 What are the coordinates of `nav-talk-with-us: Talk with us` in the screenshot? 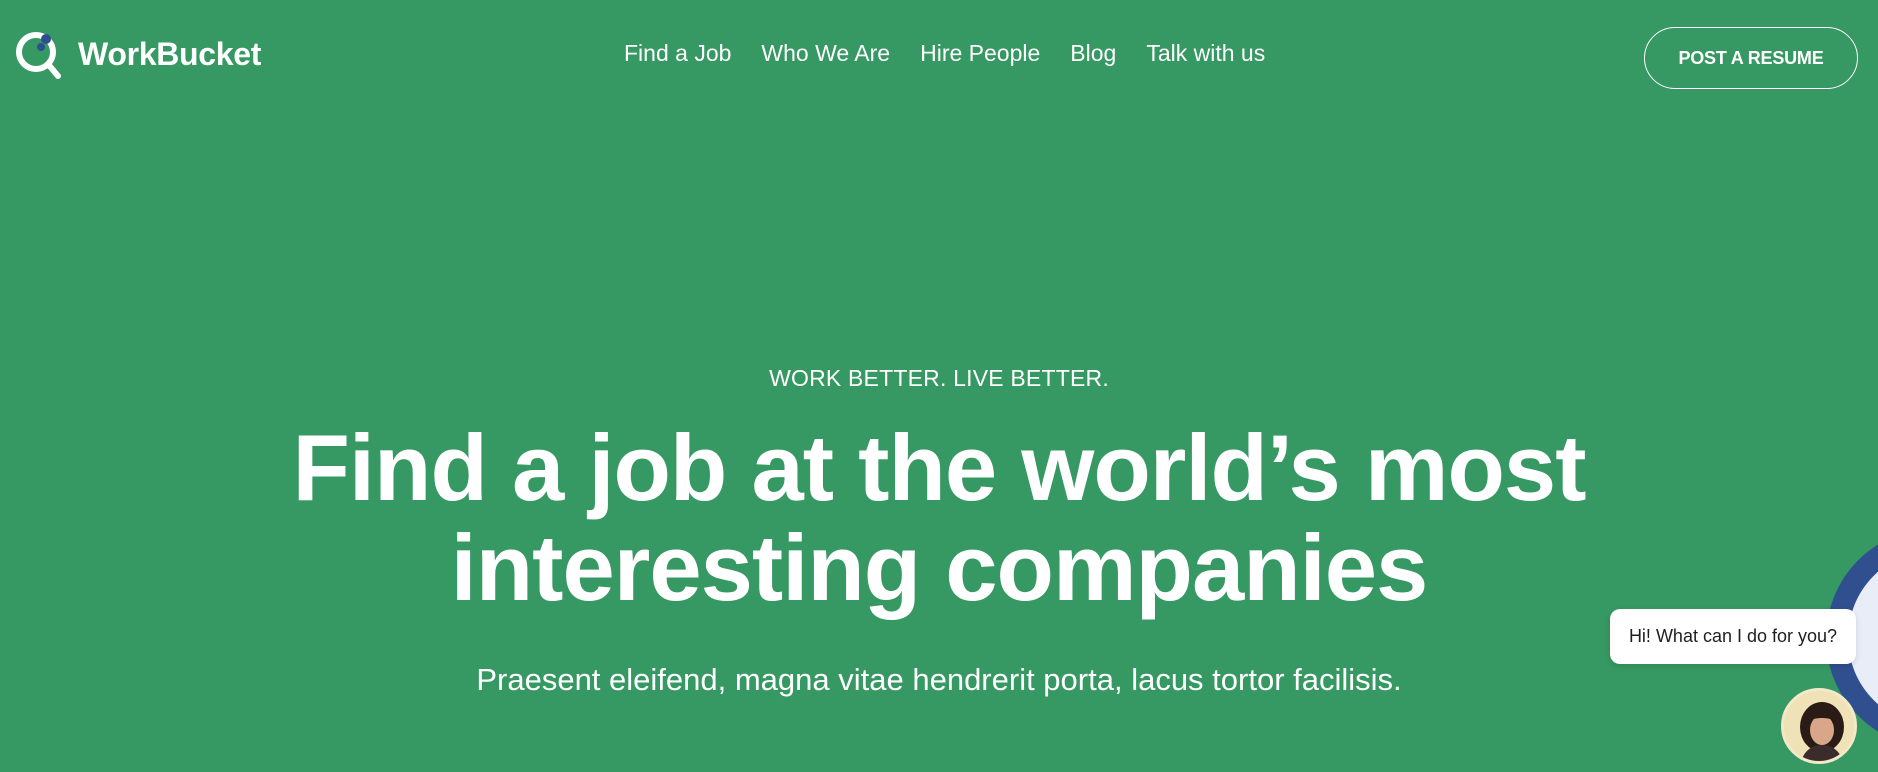 It's located at (1205, 53).